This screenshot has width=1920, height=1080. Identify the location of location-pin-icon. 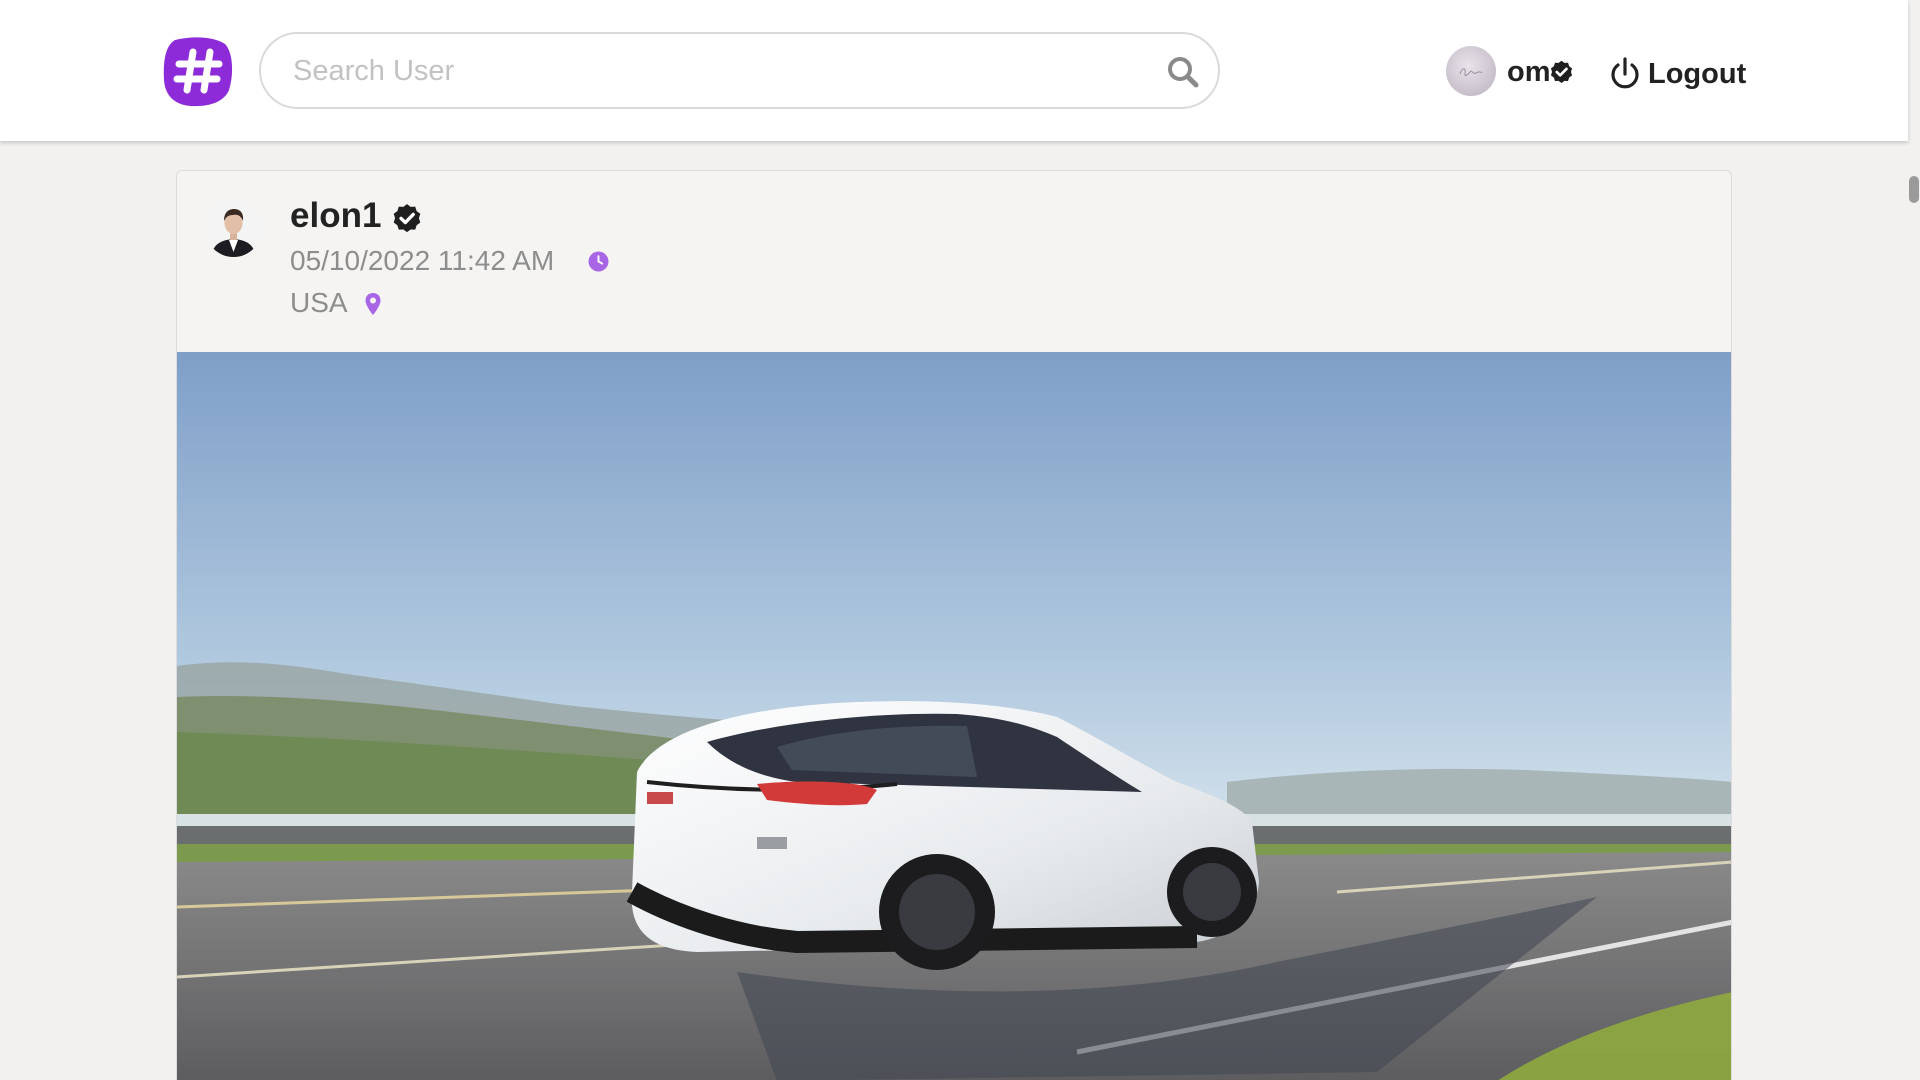
(373, 304).